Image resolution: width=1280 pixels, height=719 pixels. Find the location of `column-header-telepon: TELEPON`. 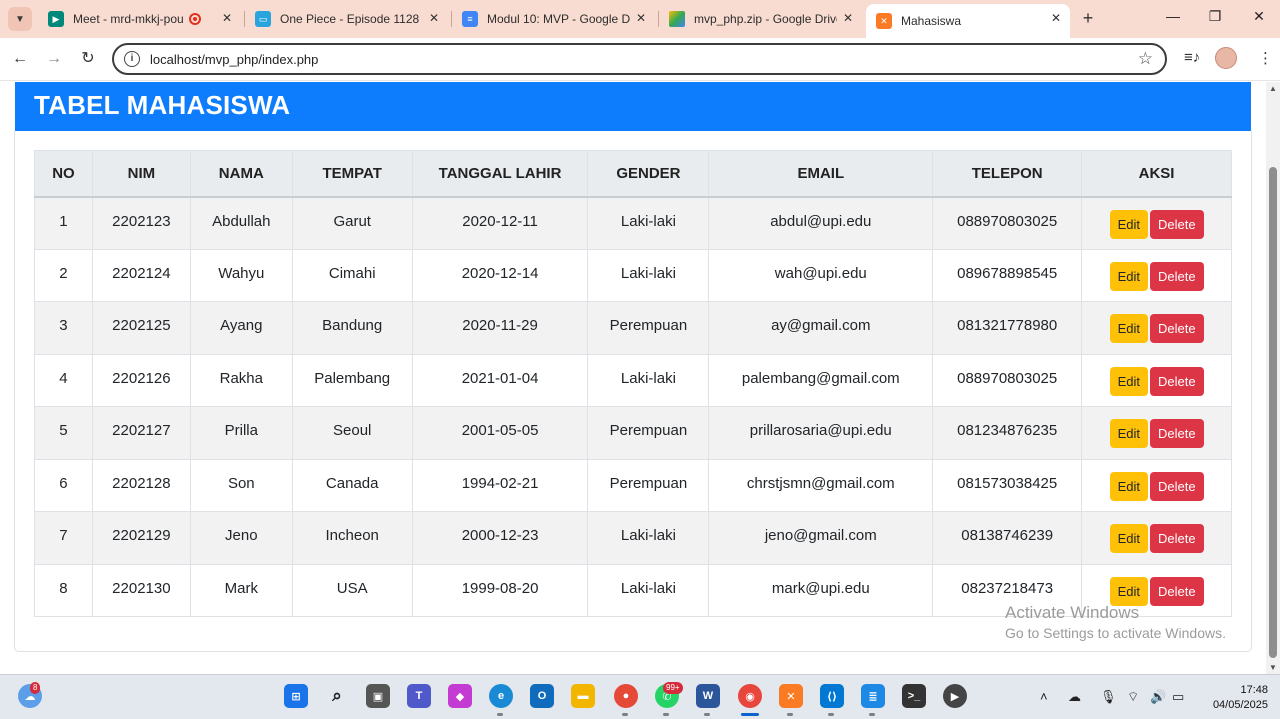

column-header-telepon: TELEPON is located at coordinates (1007, 174).